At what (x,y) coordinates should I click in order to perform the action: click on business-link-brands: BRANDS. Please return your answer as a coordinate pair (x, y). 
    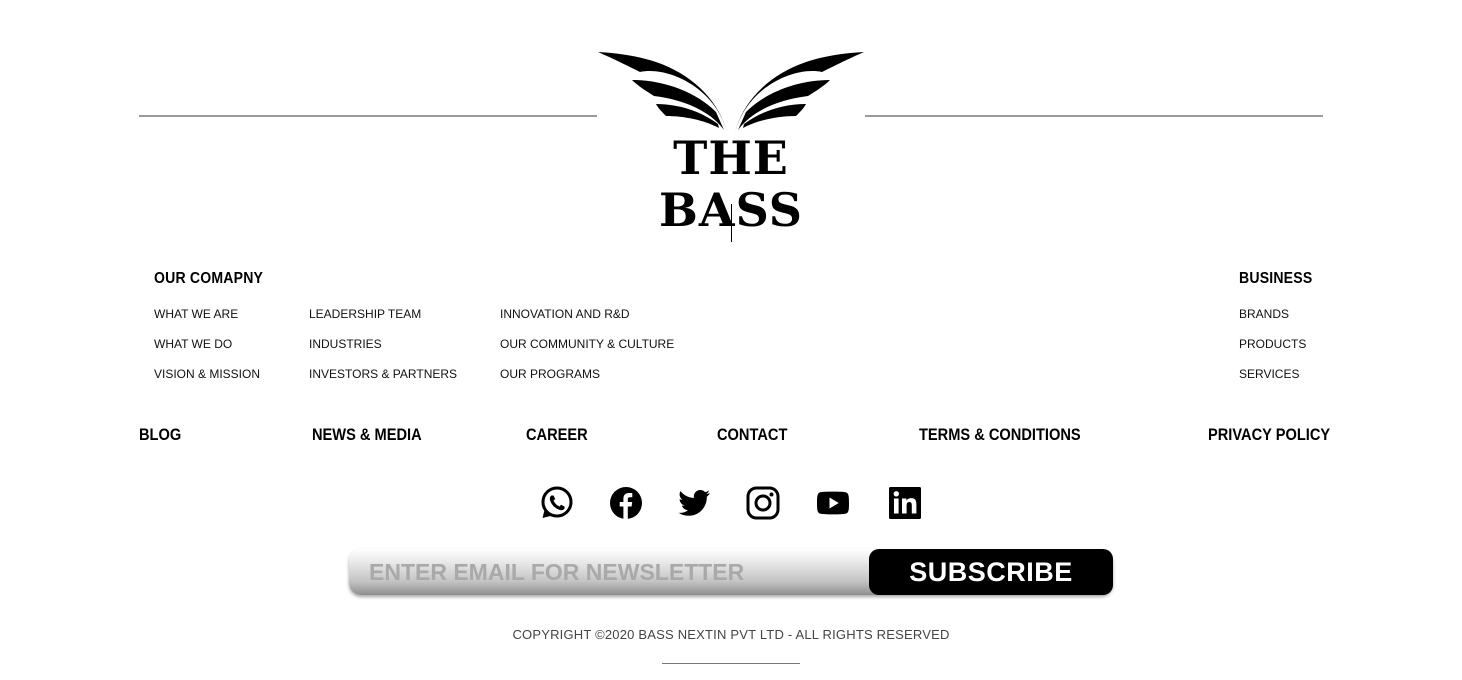
    Looking at the image, I should click on (1264, 314).